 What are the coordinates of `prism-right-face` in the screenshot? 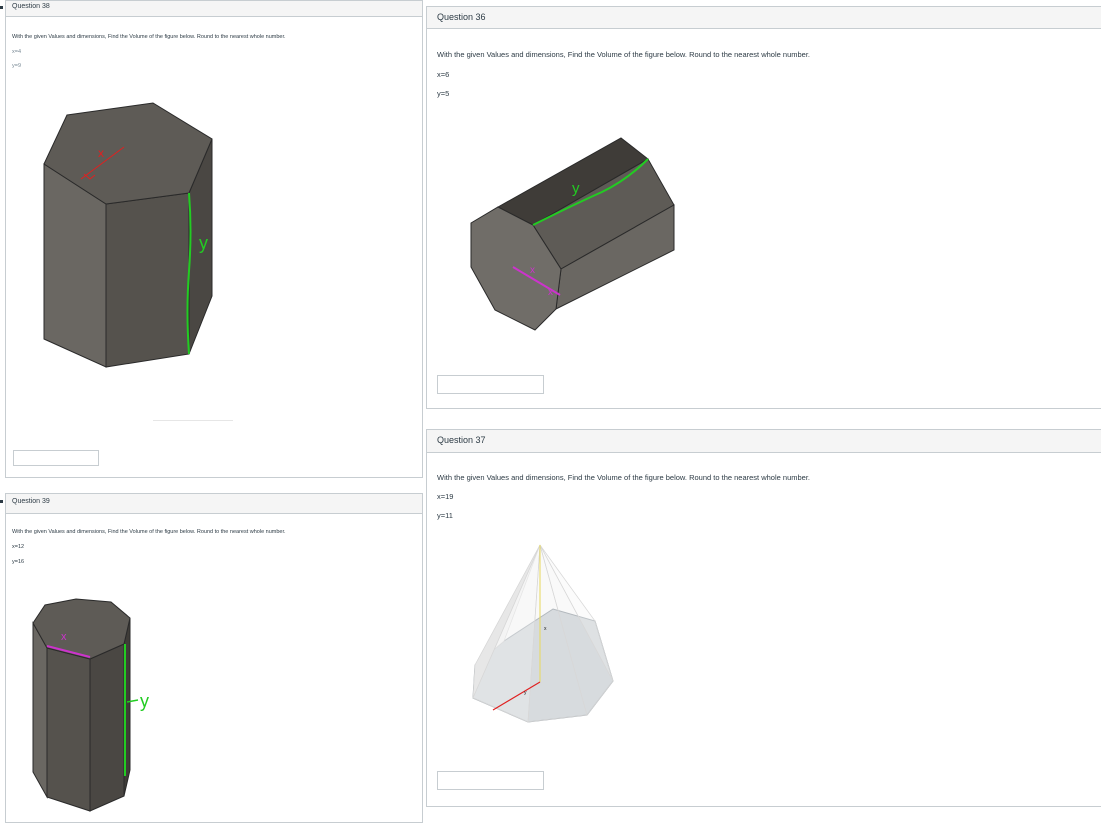 It's located at (107, 727).